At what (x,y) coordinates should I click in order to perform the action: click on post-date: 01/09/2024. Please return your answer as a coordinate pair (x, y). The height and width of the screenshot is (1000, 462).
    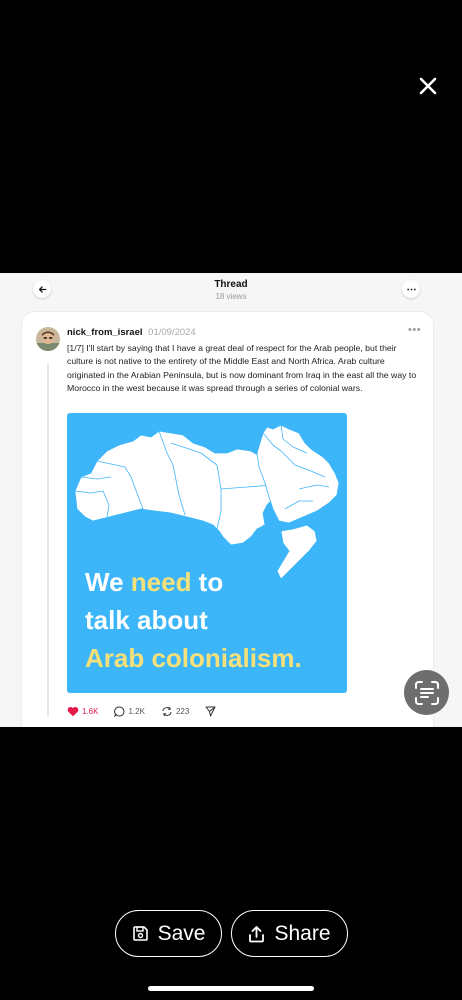
    Looking at the image, I should click on (172, 332).